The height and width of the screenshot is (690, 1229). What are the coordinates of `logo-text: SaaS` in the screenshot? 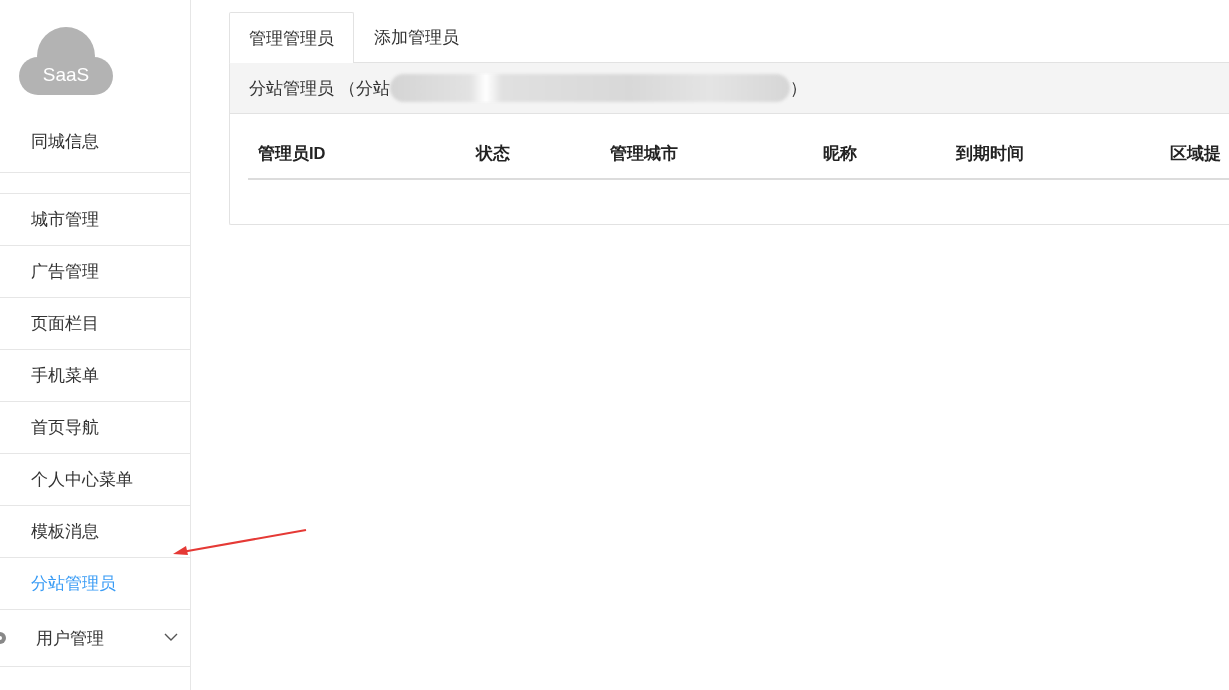 It's located at (66, 74).